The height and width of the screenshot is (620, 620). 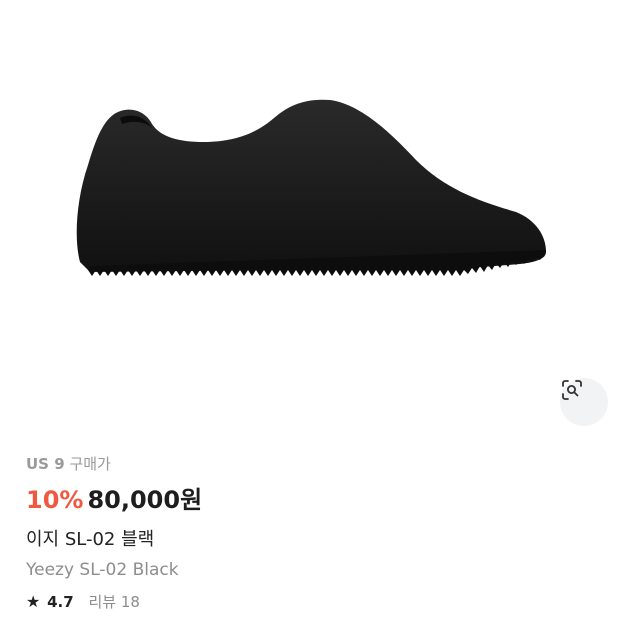 What do you see at coordinates (584, 402) in the screenshot?
I see `image-search-button` at bounding box center [584, 402].